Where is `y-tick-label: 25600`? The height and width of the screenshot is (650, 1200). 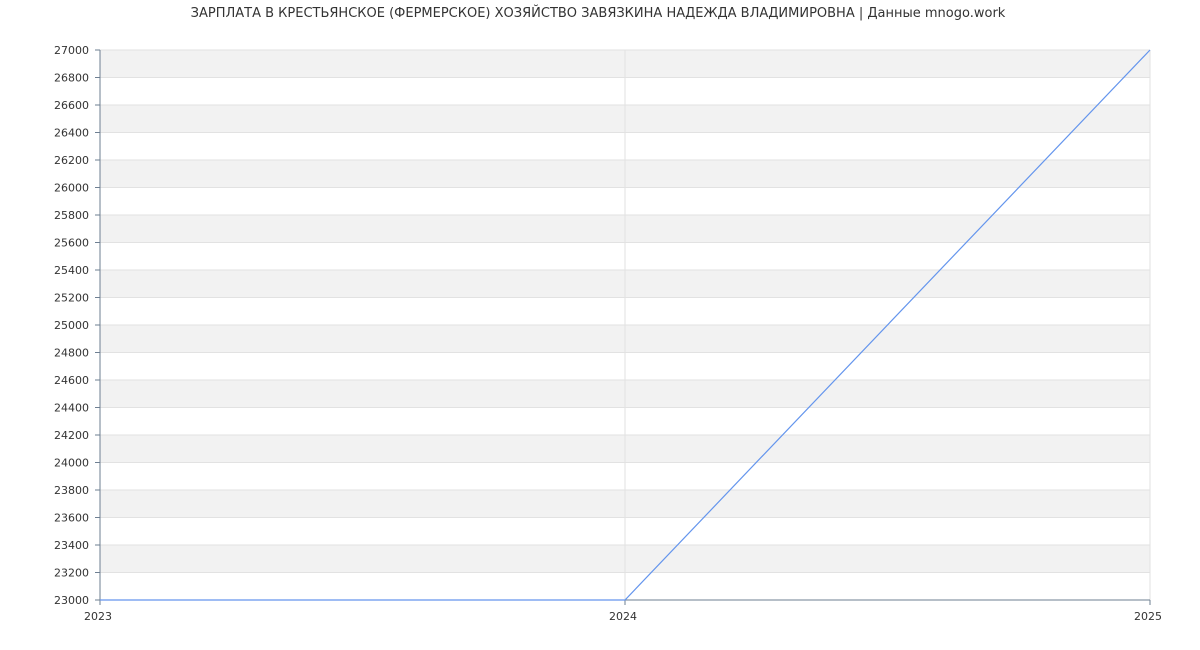
y-tick-label: 25600 is located at coordinates (71, 243).